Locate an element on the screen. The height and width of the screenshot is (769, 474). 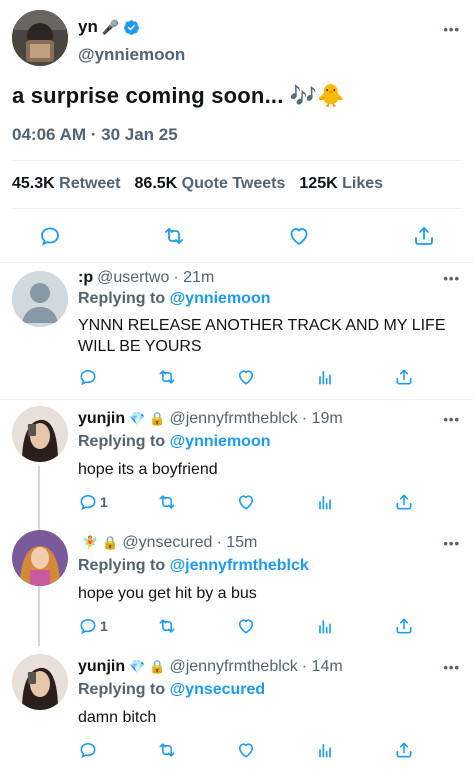
gem-icon: 💎 is located at coordinates (137, 666).